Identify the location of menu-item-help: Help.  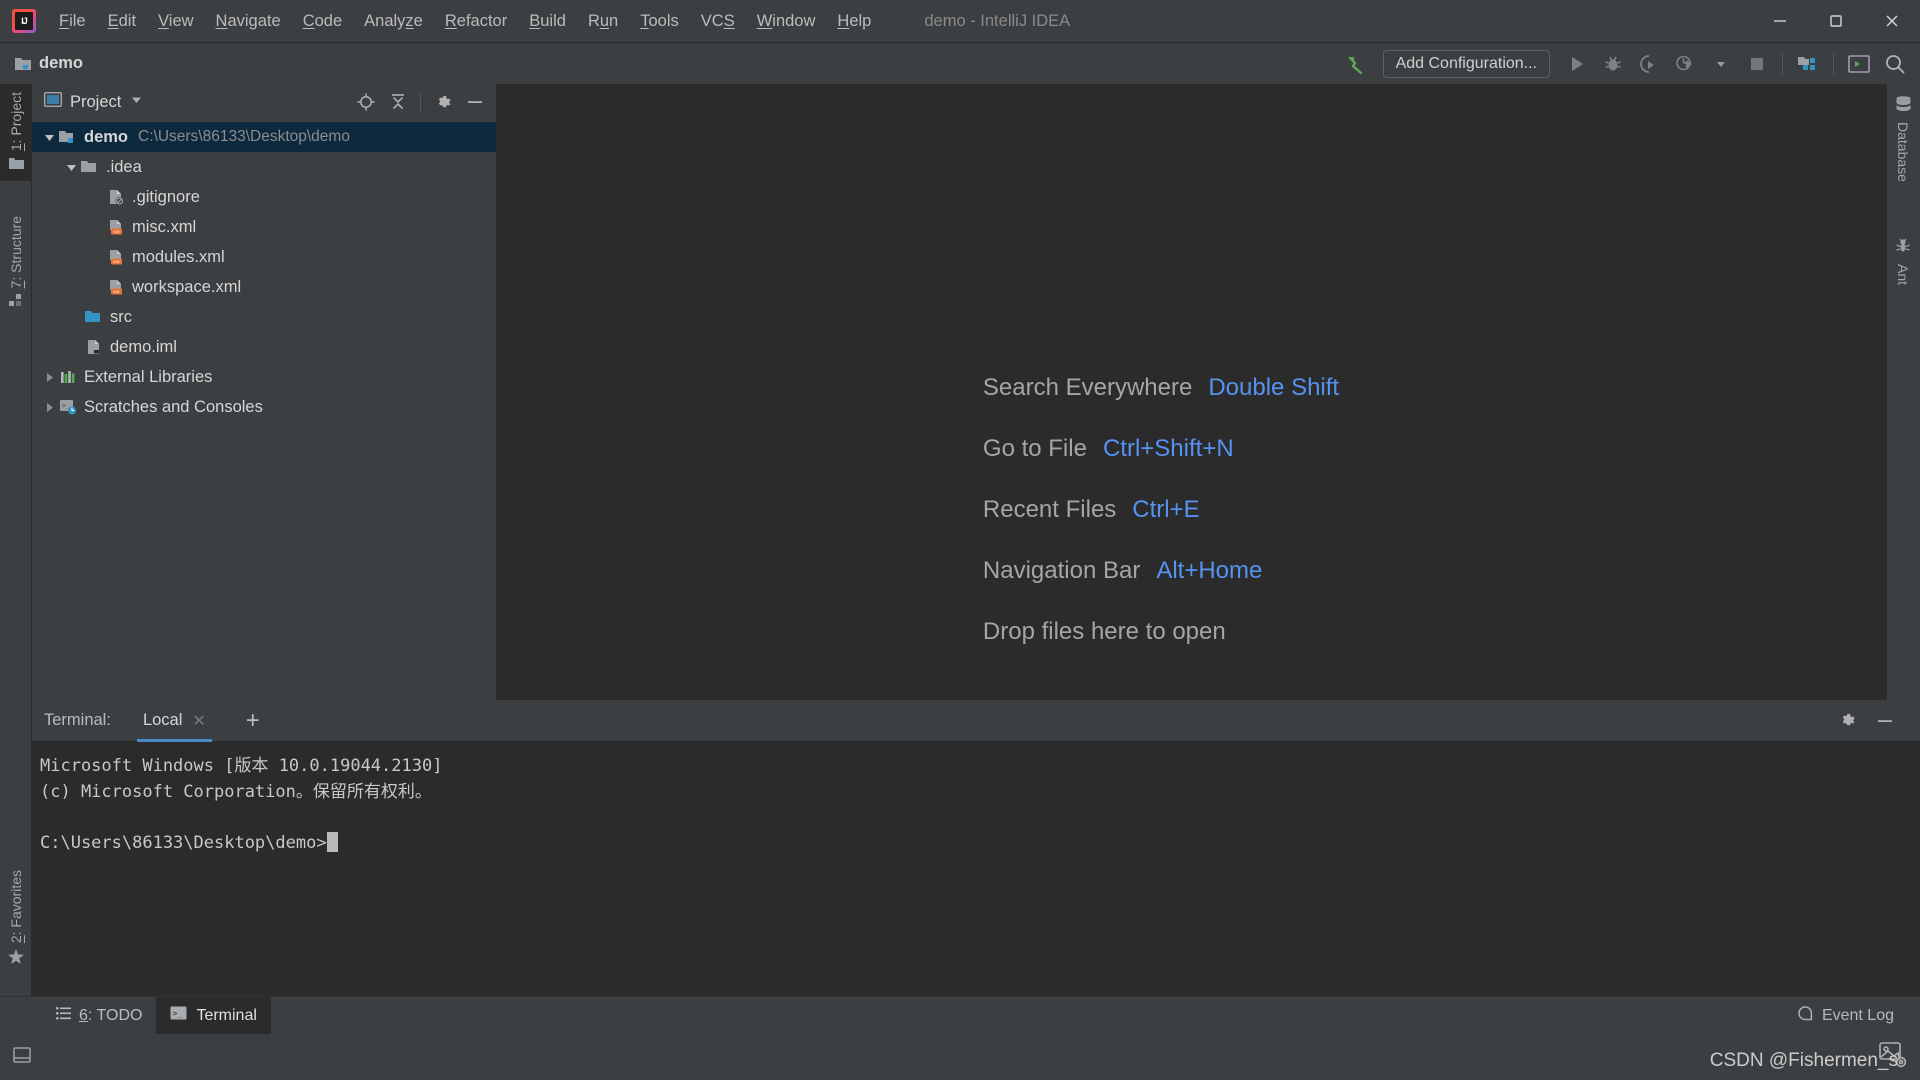
(854, 21).